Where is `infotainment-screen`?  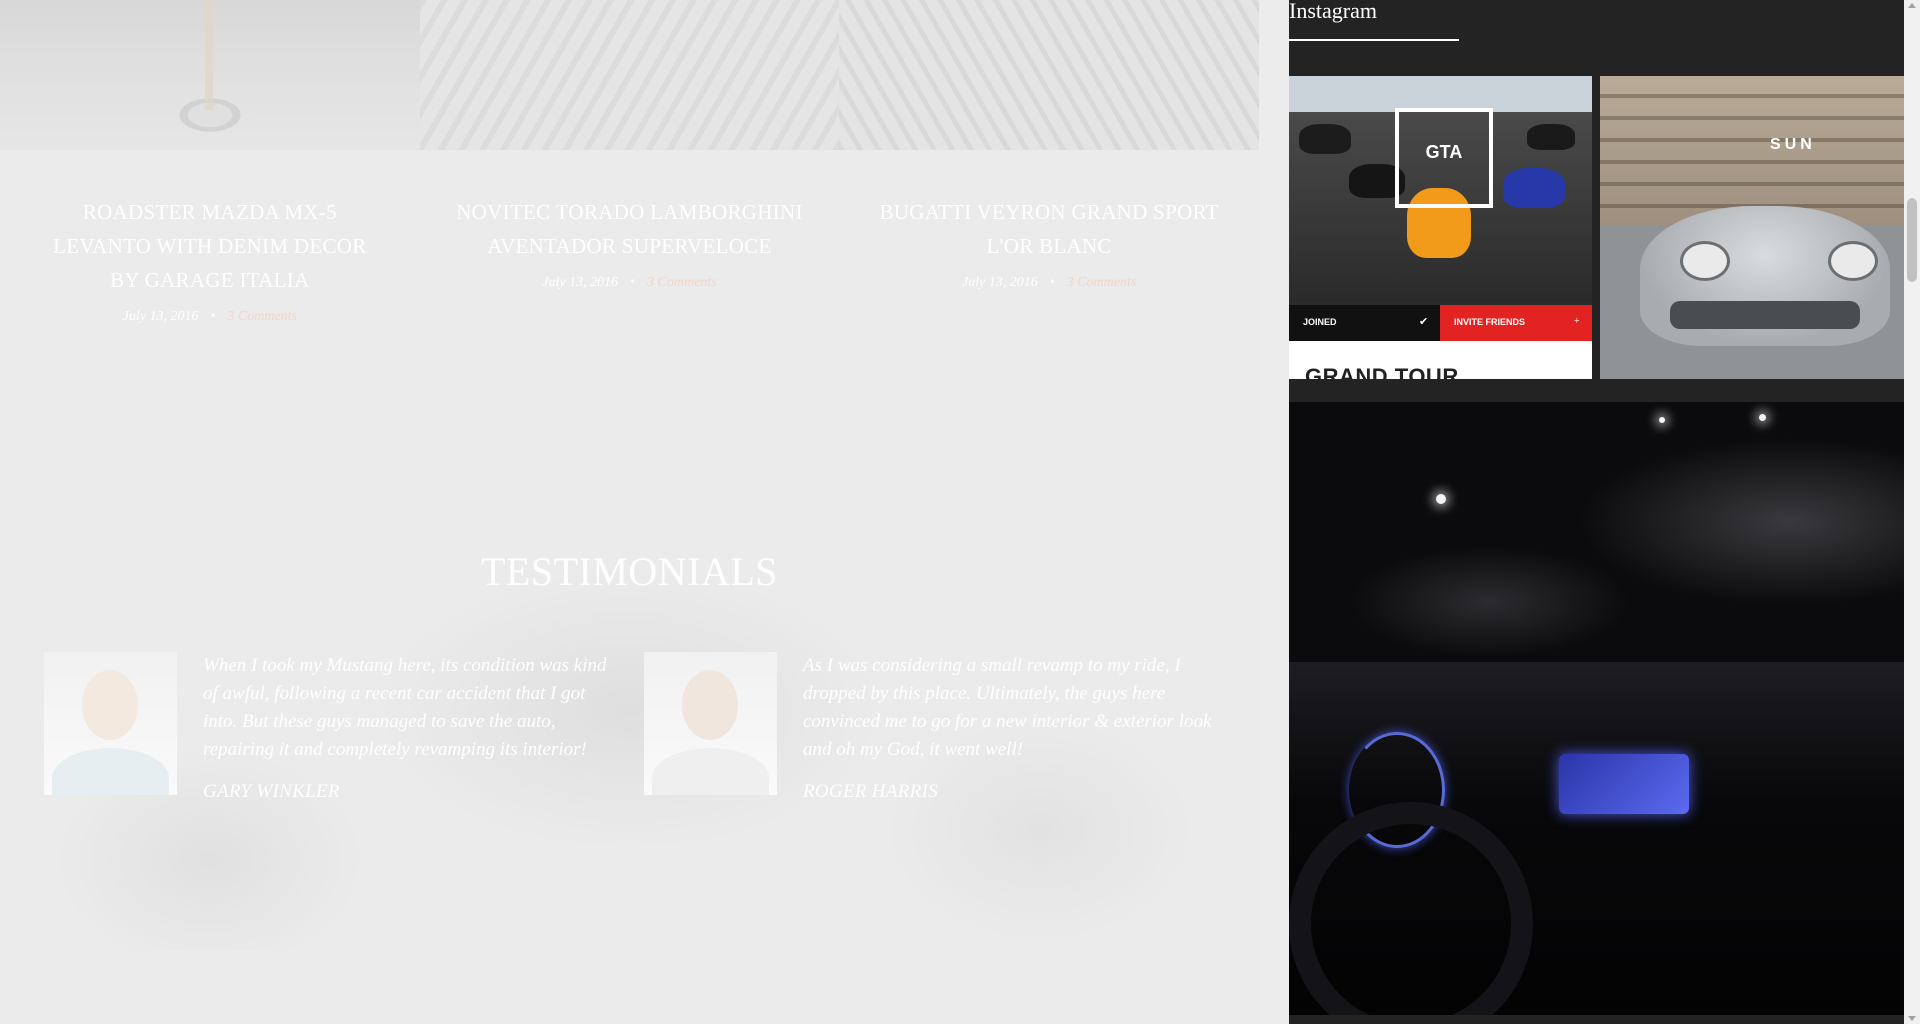 infotainment-screen is located at coordinates (1624, 784).